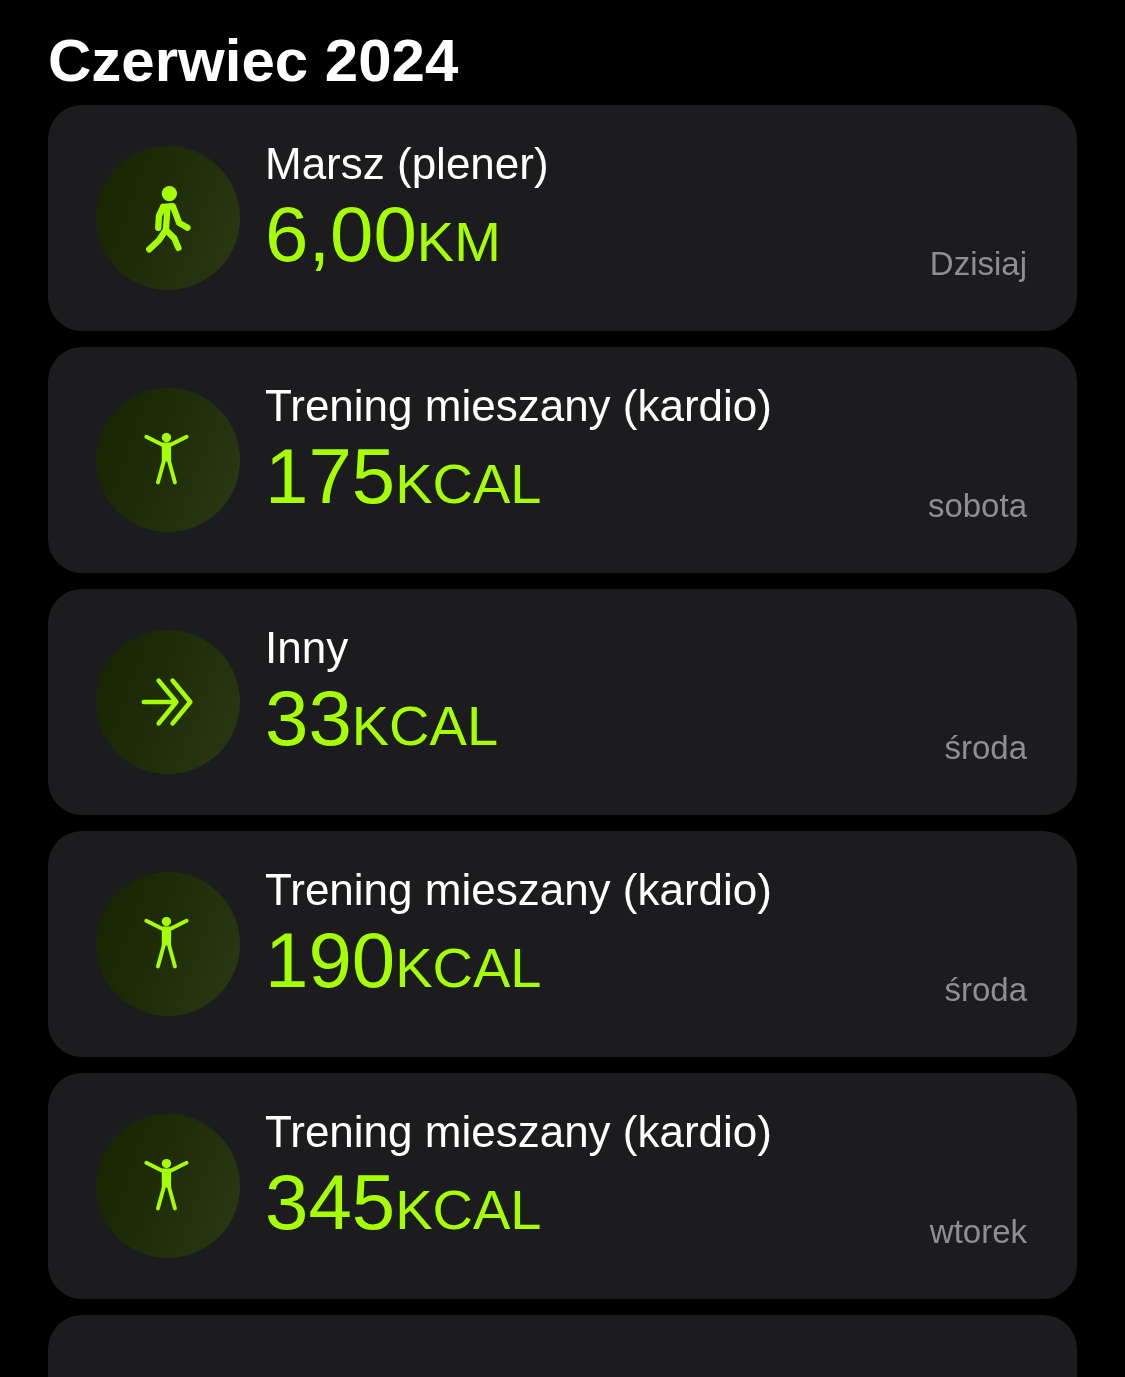  I want to click on walking-person-icon, so click(168, 218).